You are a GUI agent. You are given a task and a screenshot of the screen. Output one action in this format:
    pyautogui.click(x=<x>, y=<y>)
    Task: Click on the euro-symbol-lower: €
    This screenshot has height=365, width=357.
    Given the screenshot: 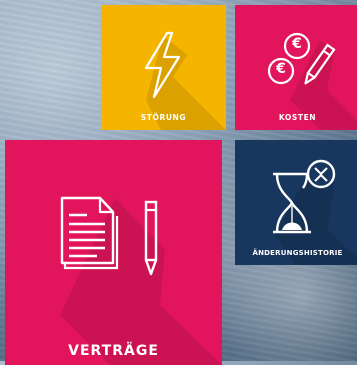 What is the action you would take?
    pyautogui.click(x=281, y=69)
    